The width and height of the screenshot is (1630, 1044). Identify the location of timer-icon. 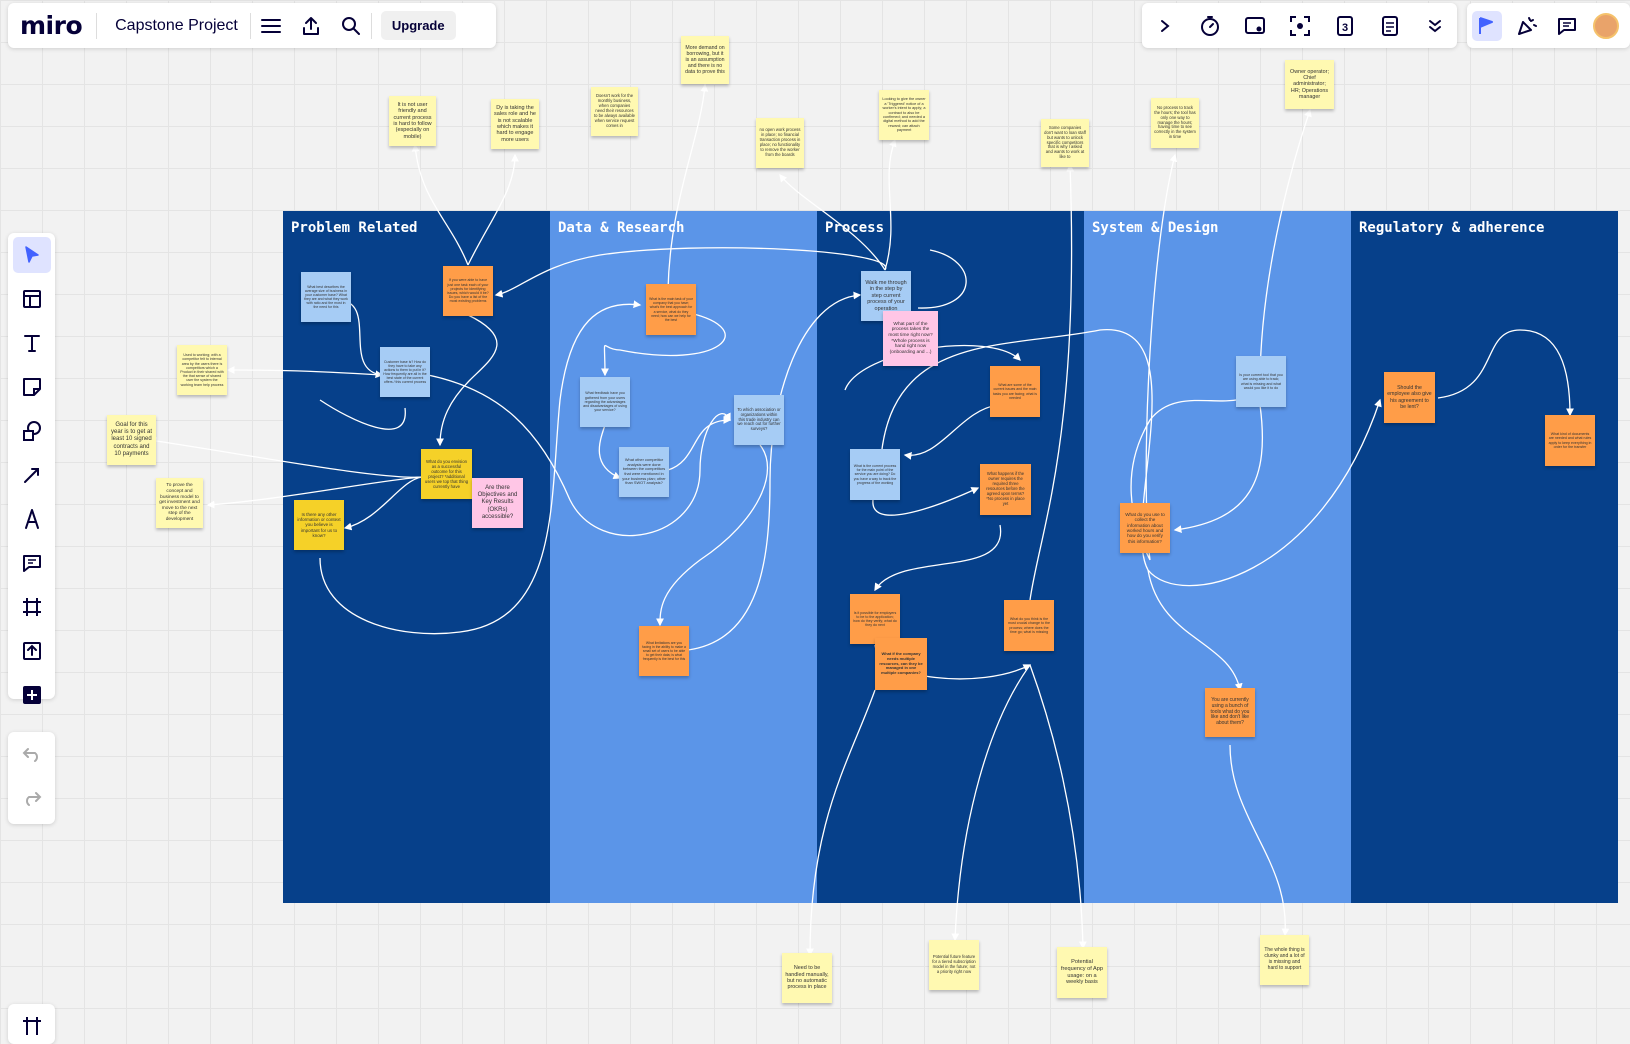
(1210, 26).